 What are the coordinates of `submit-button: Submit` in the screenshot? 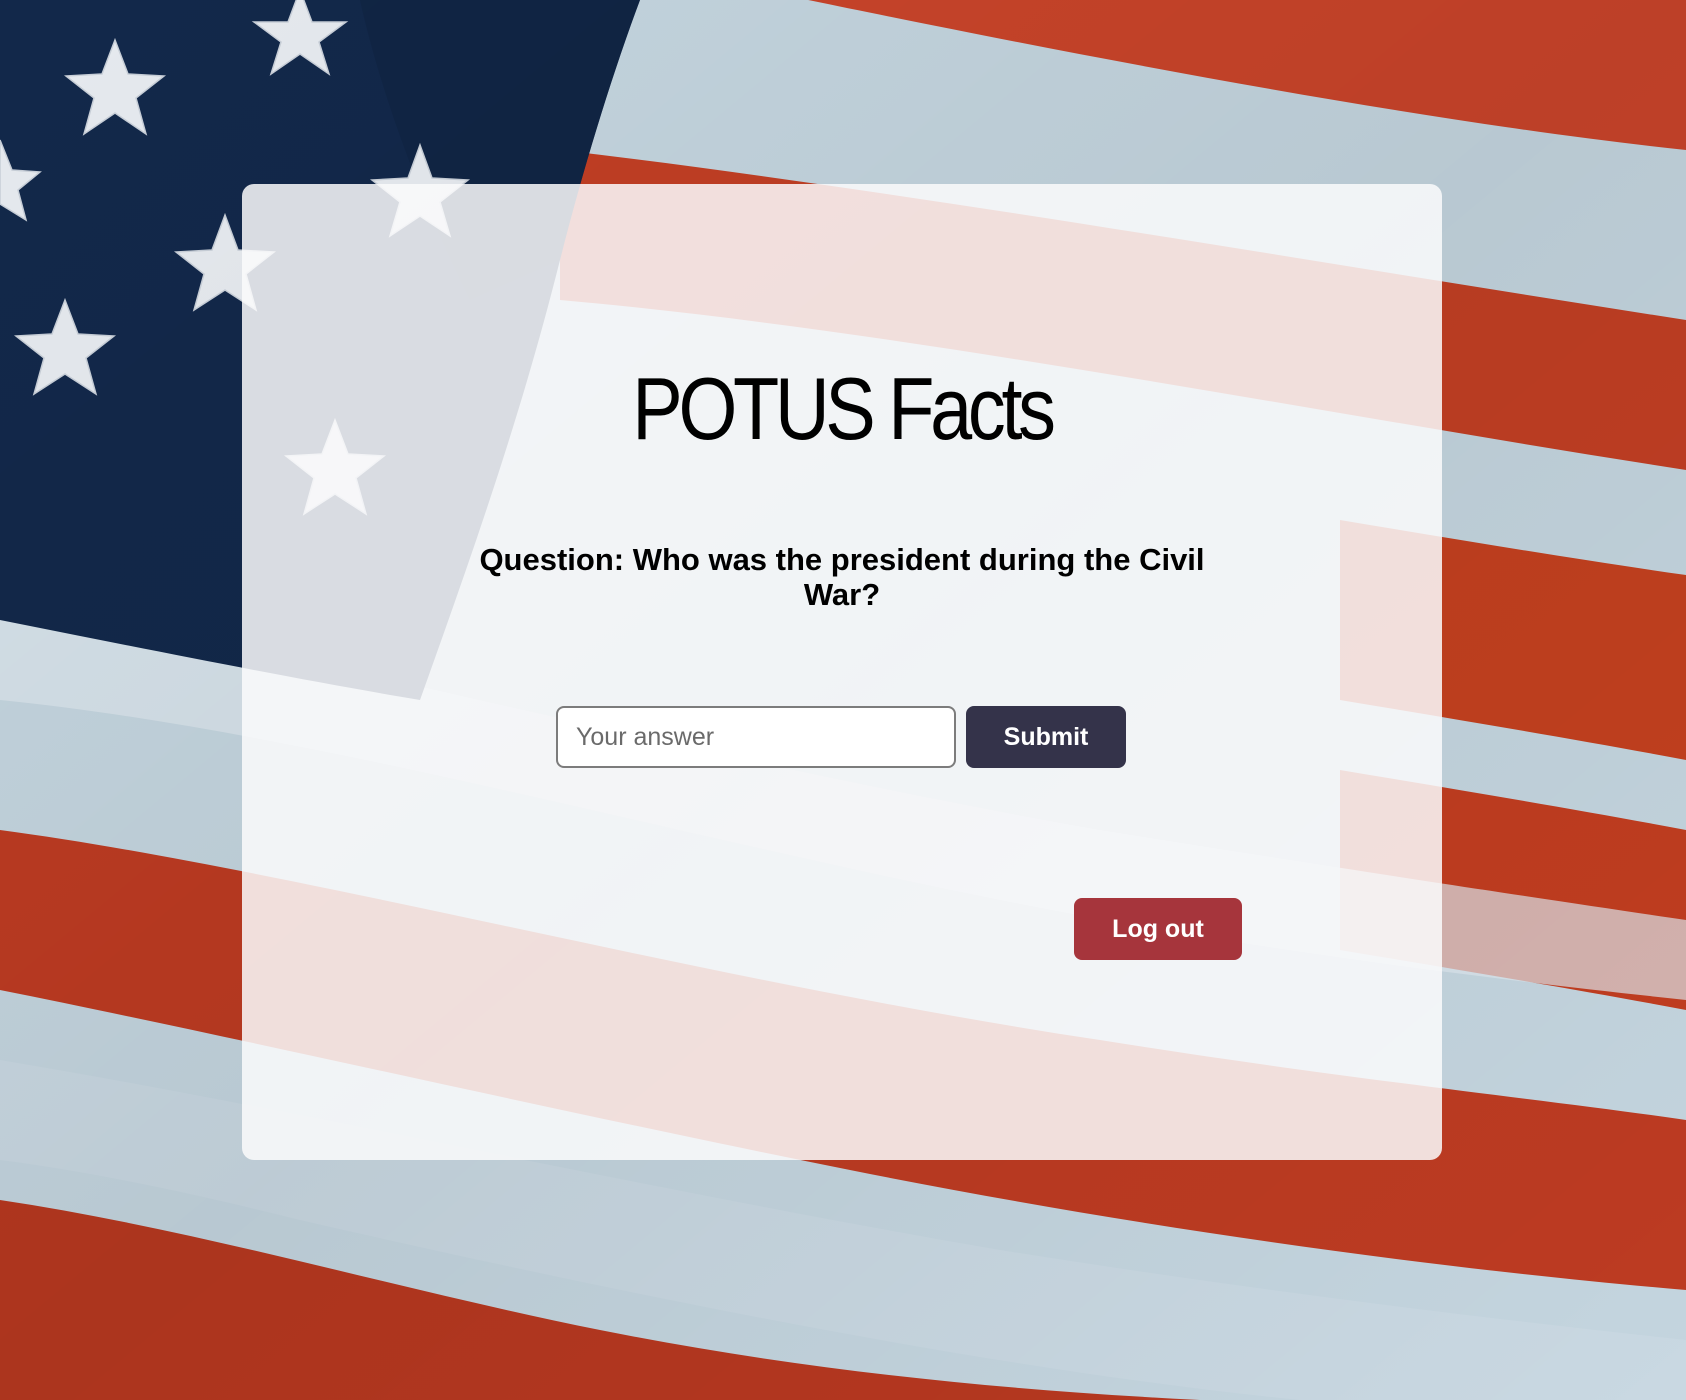 It's located at (1046, 737).